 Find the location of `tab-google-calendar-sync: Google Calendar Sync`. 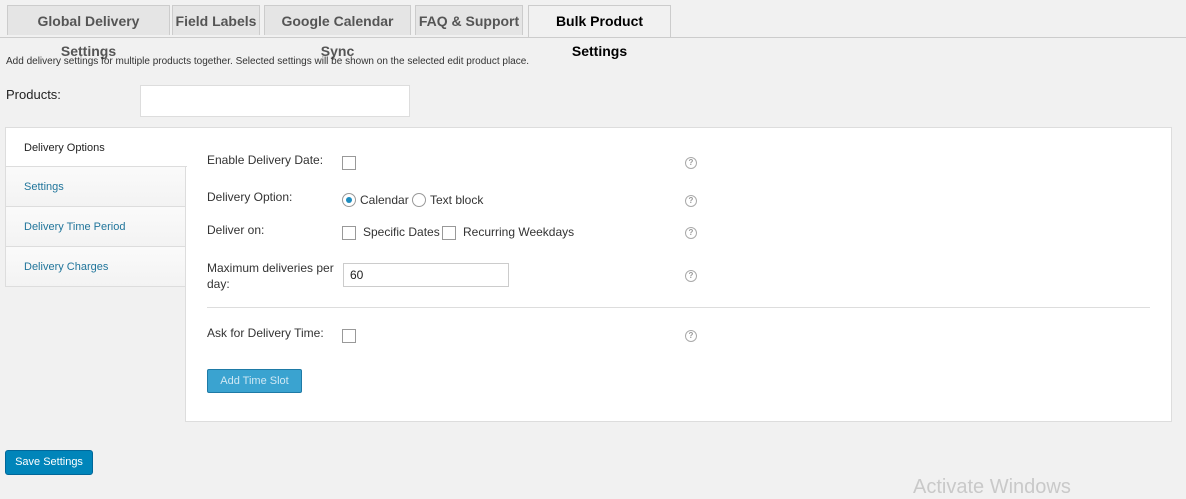

tab-google-calendar-sync: Google Calendar Sync is located at coordinates (337, 32).